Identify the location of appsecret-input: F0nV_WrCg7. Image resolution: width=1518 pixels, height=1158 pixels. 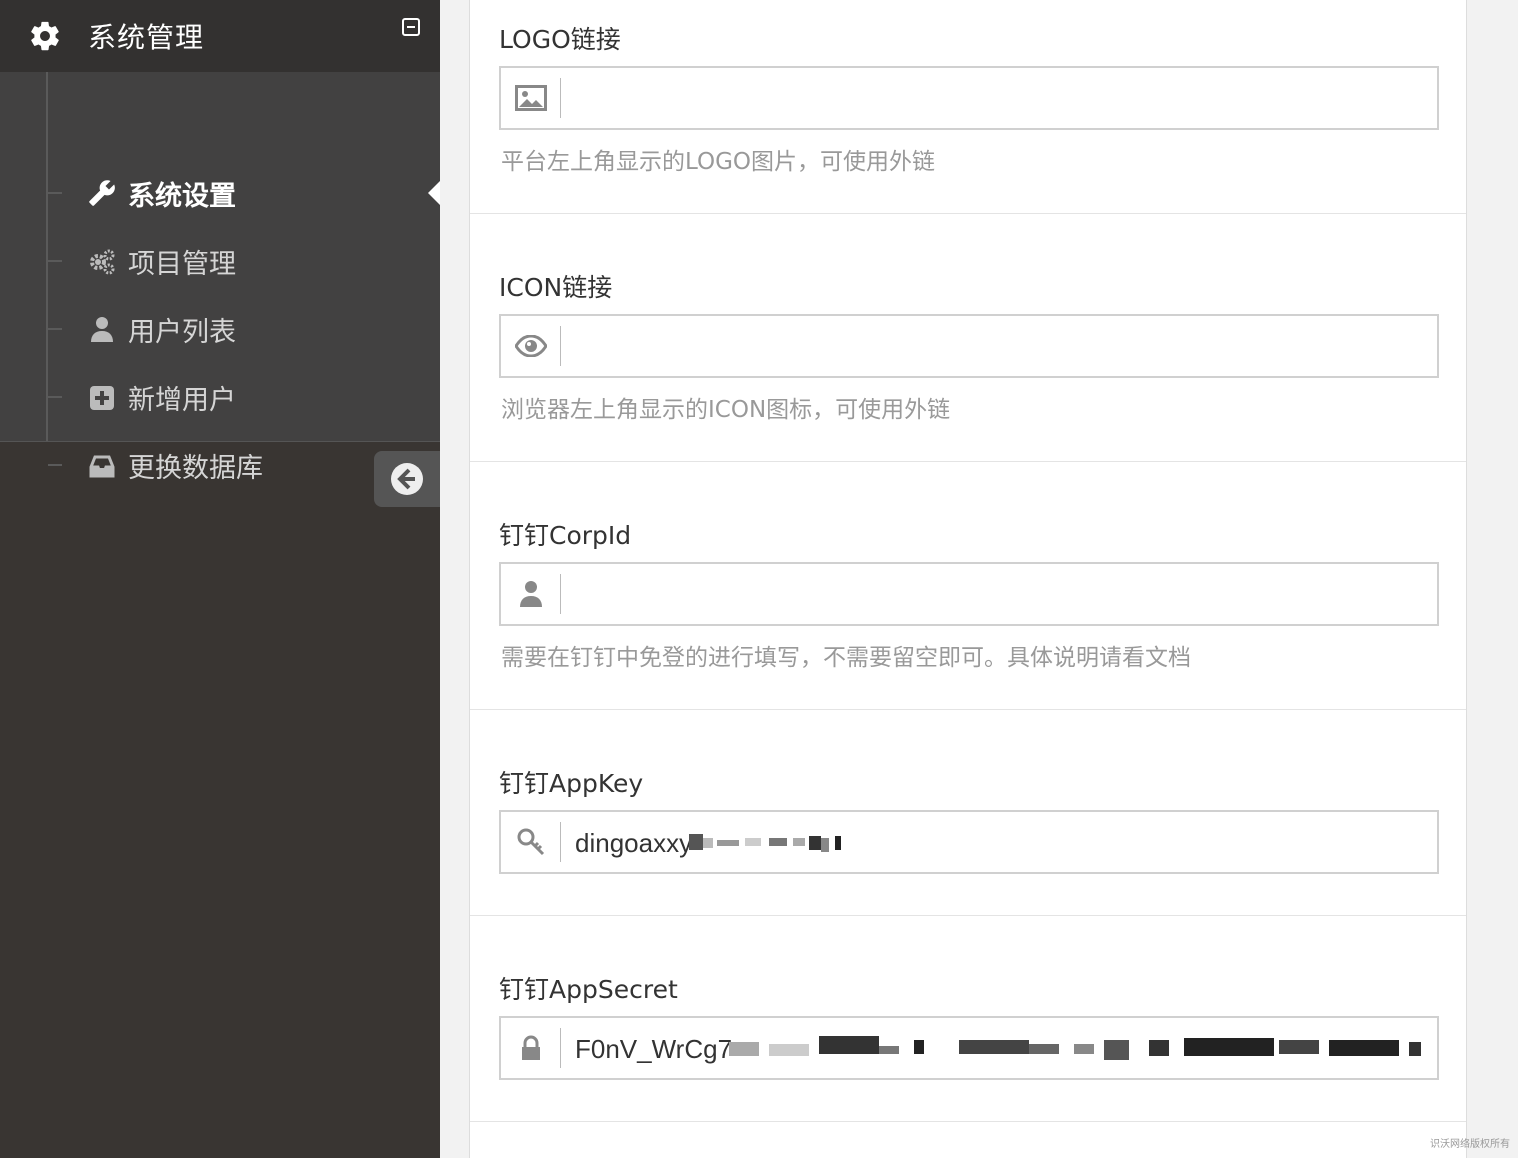
(653, 1049).